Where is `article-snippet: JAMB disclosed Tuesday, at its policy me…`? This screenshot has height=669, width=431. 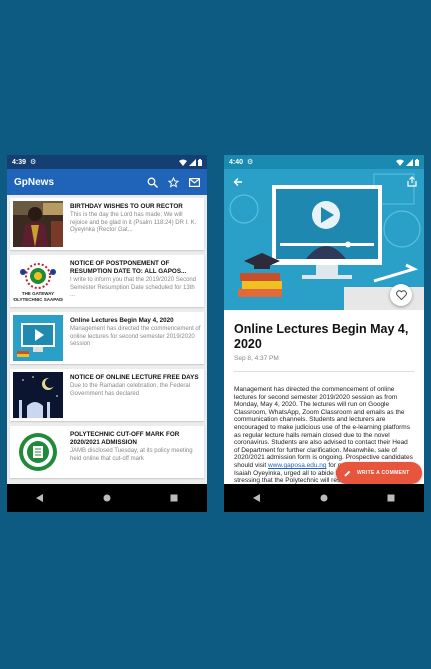 article-snippet: JAMB disclosed Tuesday, at its policy me… is located at coordinates (131, 455).